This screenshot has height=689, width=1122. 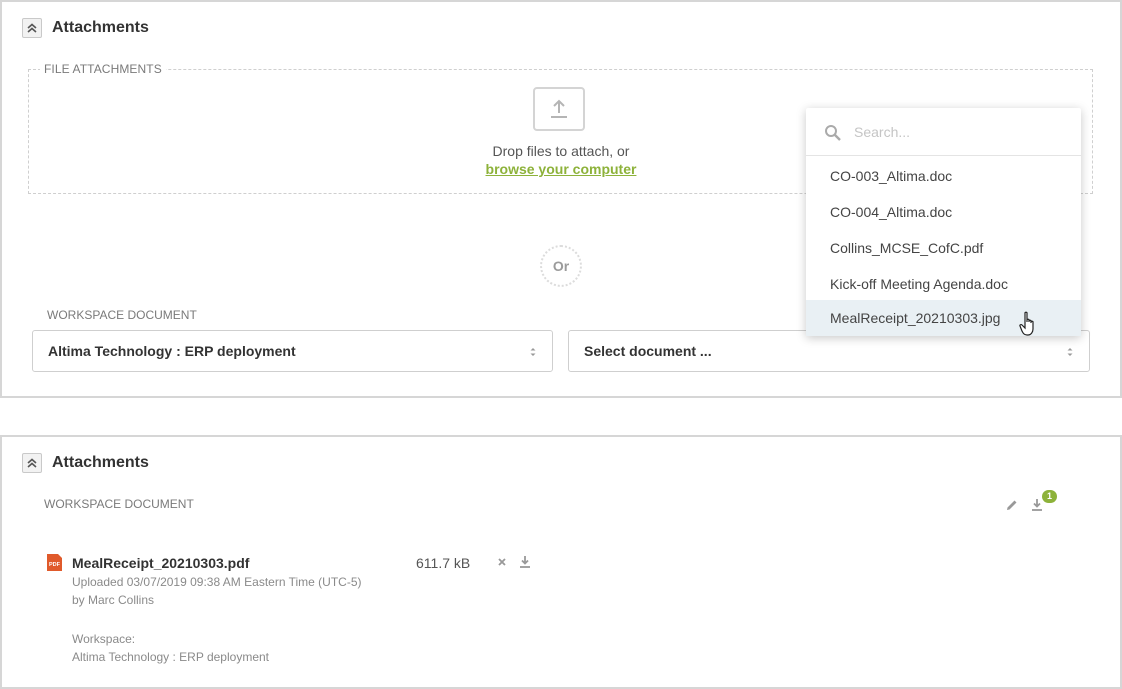 What do you see at coordinates (561, 169) in the screenshot?
I see `browse-computer-link: browse your computer` at bounding box center [561, 169].